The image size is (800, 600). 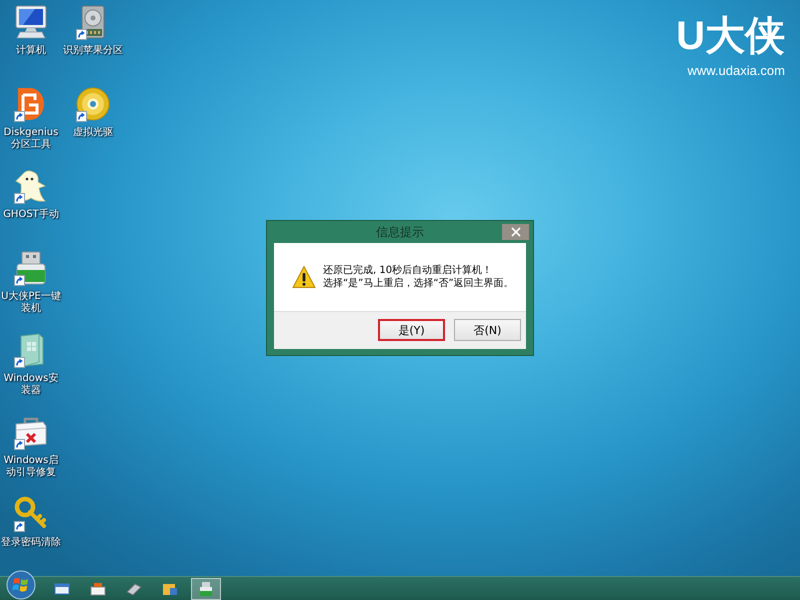 What do you see at coordinates (31, 303) in the screenshot?
I see `desktop-icon-label: U大侠PE一键装机` at bounding box center [31, 303].